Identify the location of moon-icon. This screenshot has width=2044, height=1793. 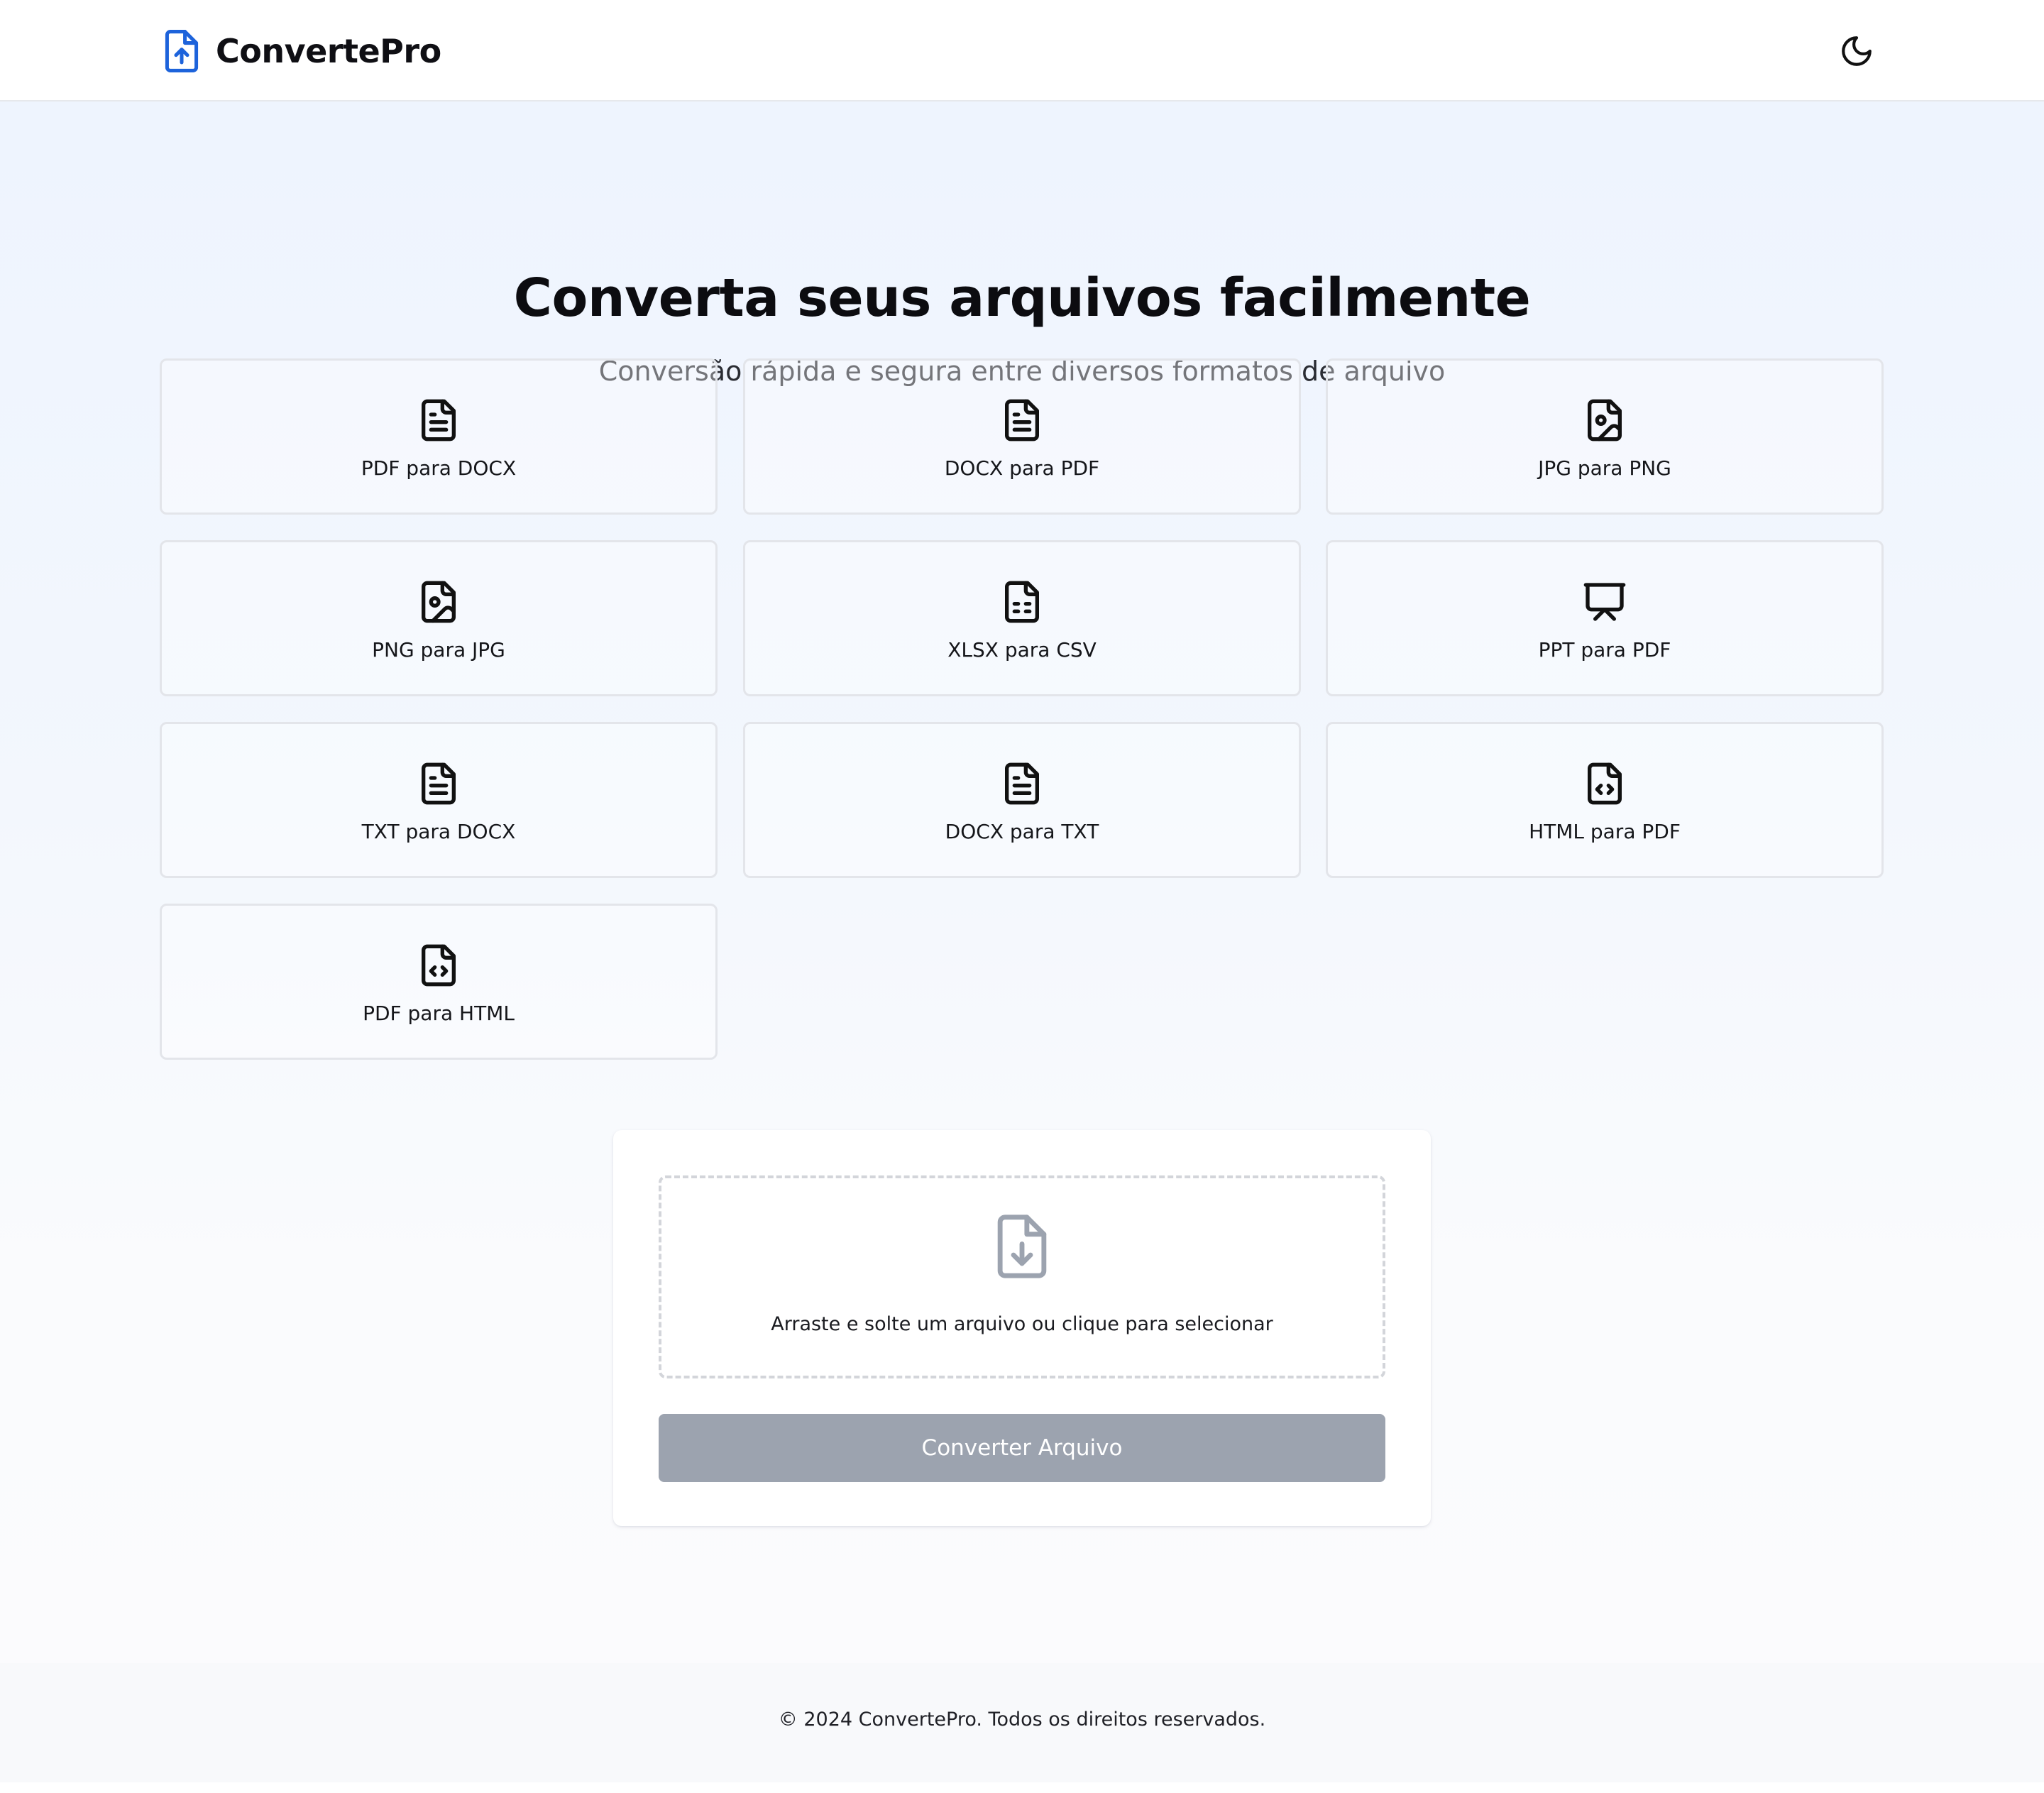
(1857, 51).